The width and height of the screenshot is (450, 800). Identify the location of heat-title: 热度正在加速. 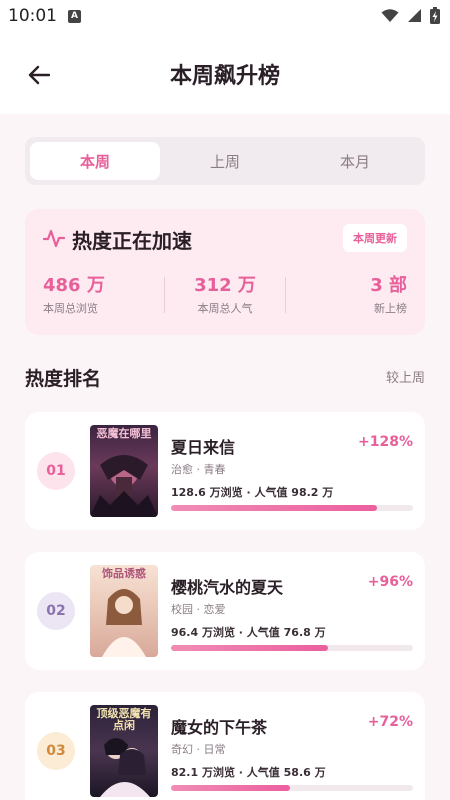
(132, 241).